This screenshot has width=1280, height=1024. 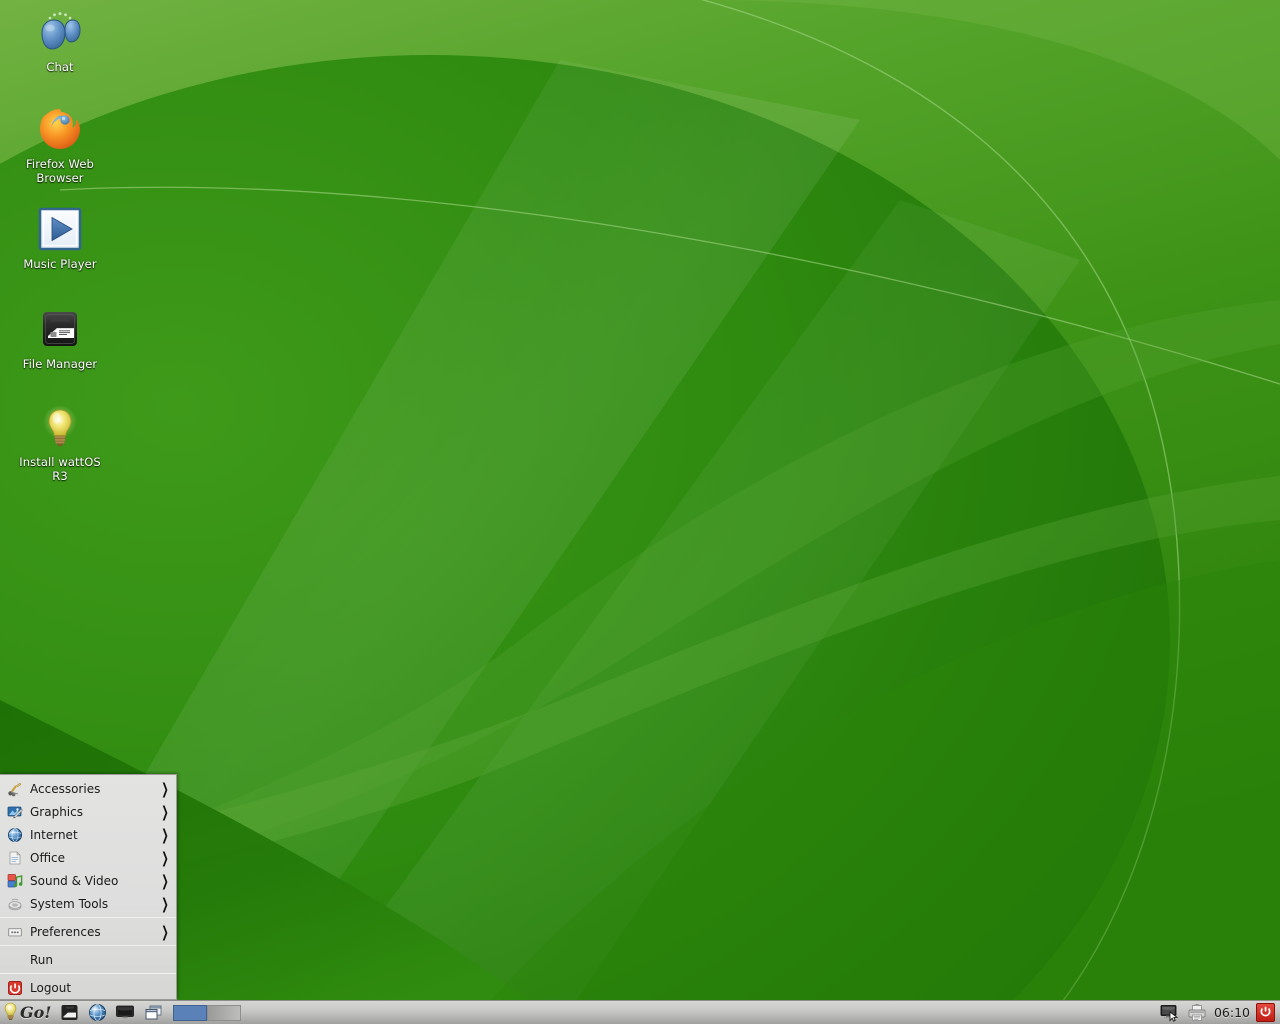 What do you see at coordinates (15, 789) in the screenshot?
I see `accessories-icon` at bounding box center [15, 789].